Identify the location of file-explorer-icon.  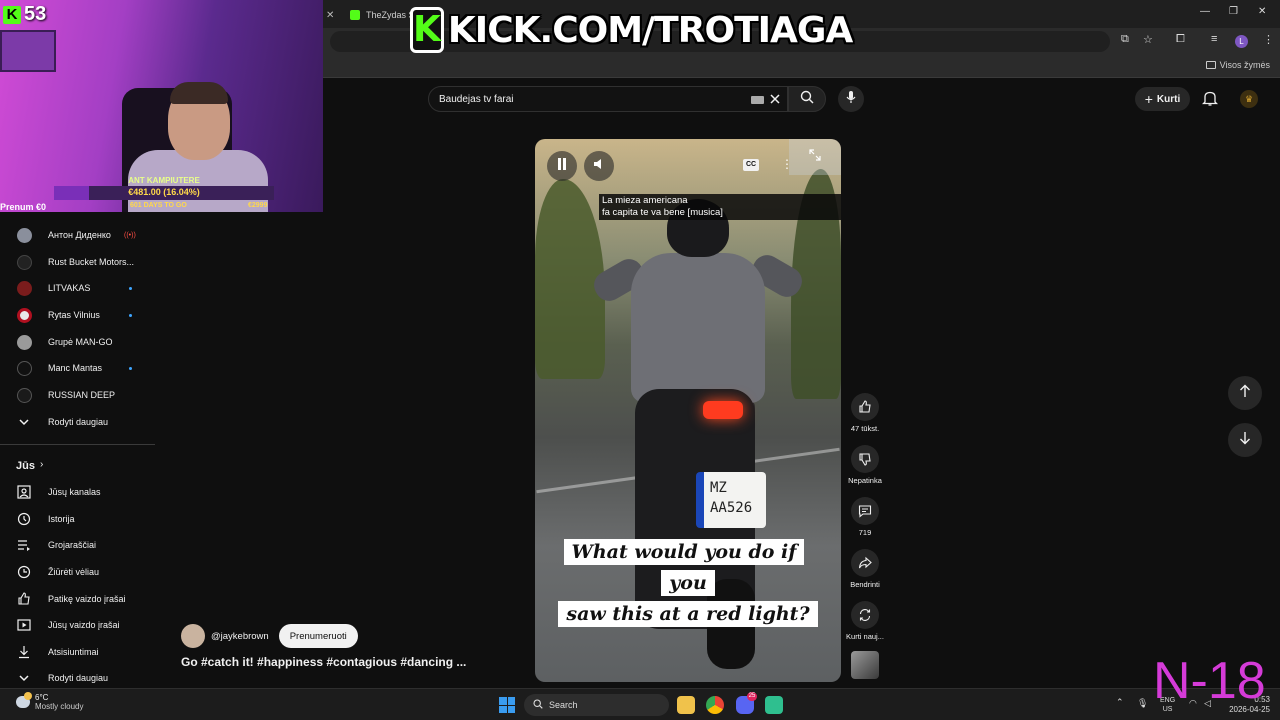
(686, 705).